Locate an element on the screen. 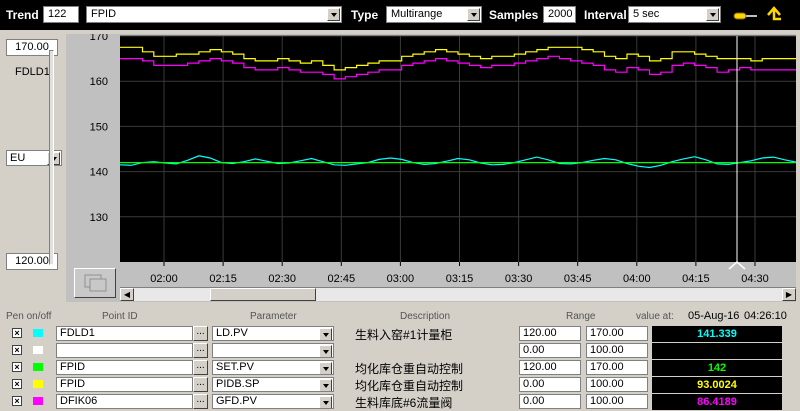 The width and height of the screenshot is (800, 411). parameter-dropdown is located at coordinates (273, 350).